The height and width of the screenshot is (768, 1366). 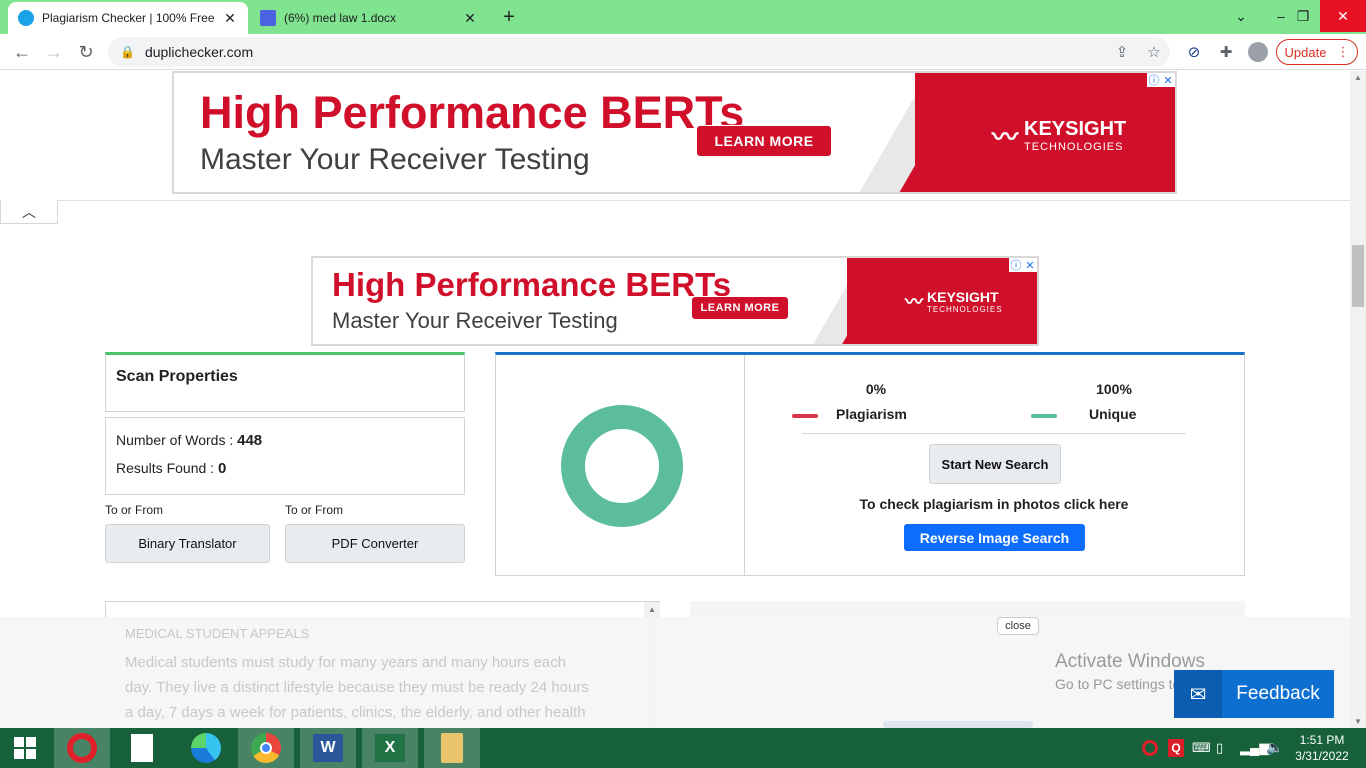 I want to click on excel-app-icon: X, so click(x=390, y=748).